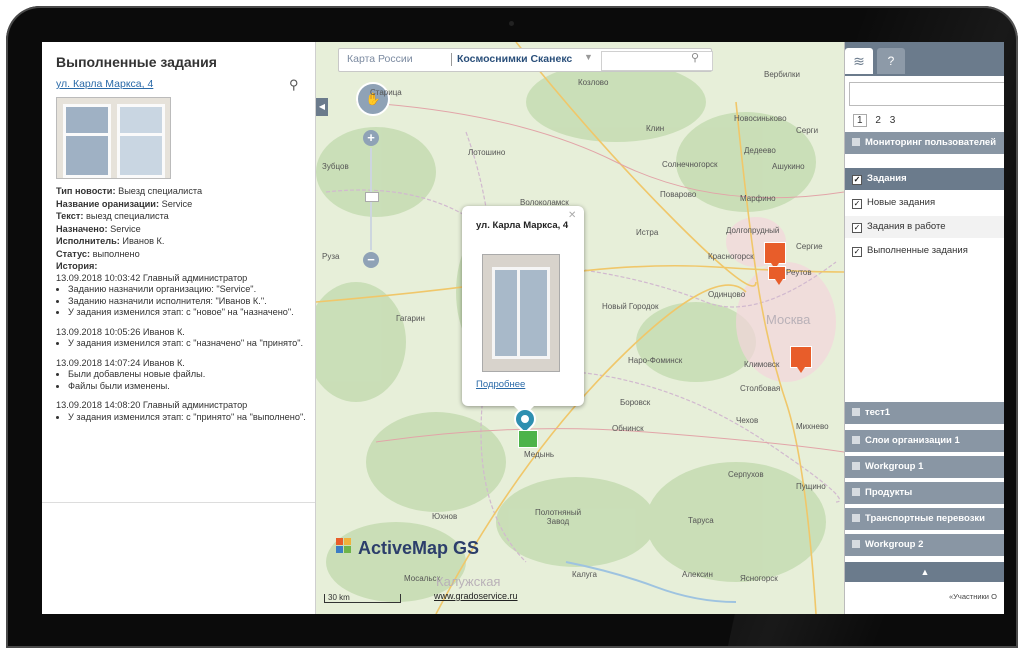 The height and width of the screenshot is (648, 1023). Describe the element at coordinates (372, 197) in the screenshot. I see `zoom-slider-handle` at that location.